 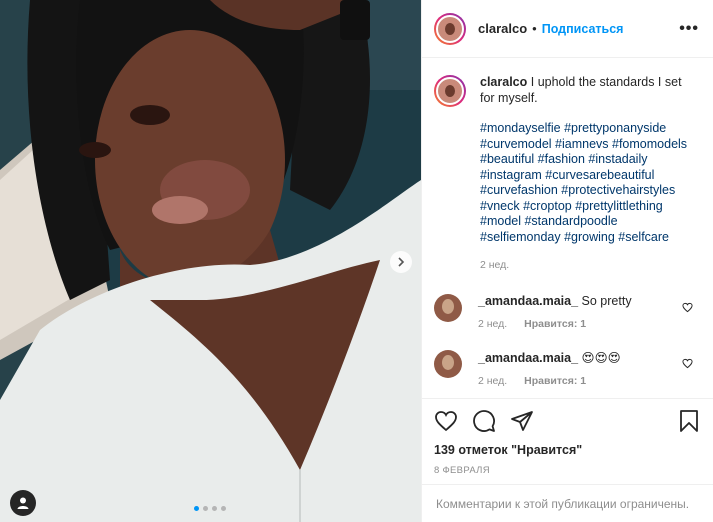 What do you see at coordinates (567, 421) in the screenshot?
I see `action-icons` at bounding box center [567, 421].